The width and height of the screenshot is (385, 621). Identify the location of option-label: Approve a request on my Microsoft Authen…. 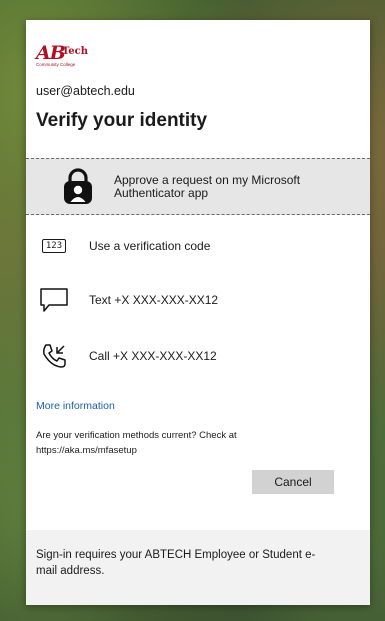
(207, 186).